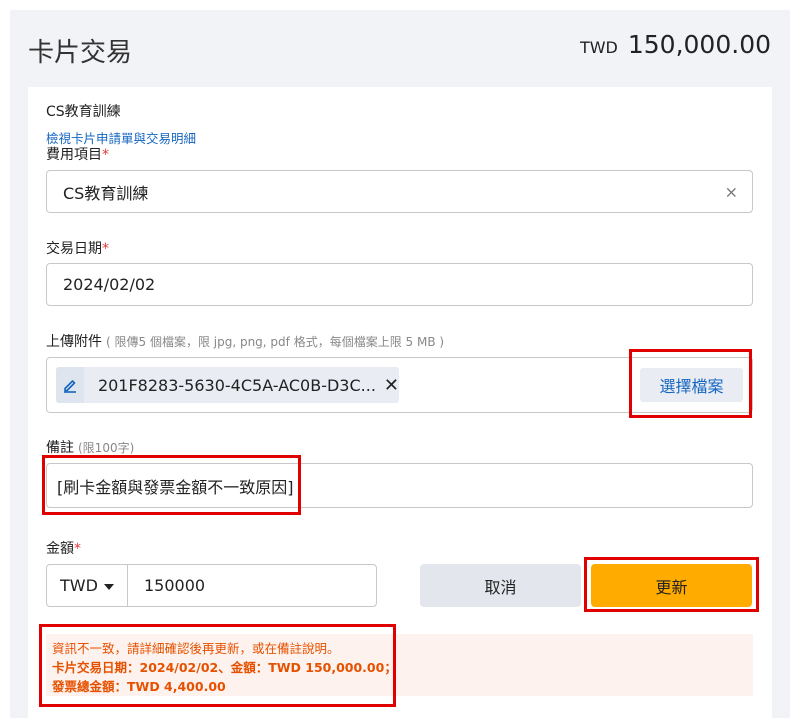  I want to click on choose-file-button: 選擇檔案, so click(691, 385).